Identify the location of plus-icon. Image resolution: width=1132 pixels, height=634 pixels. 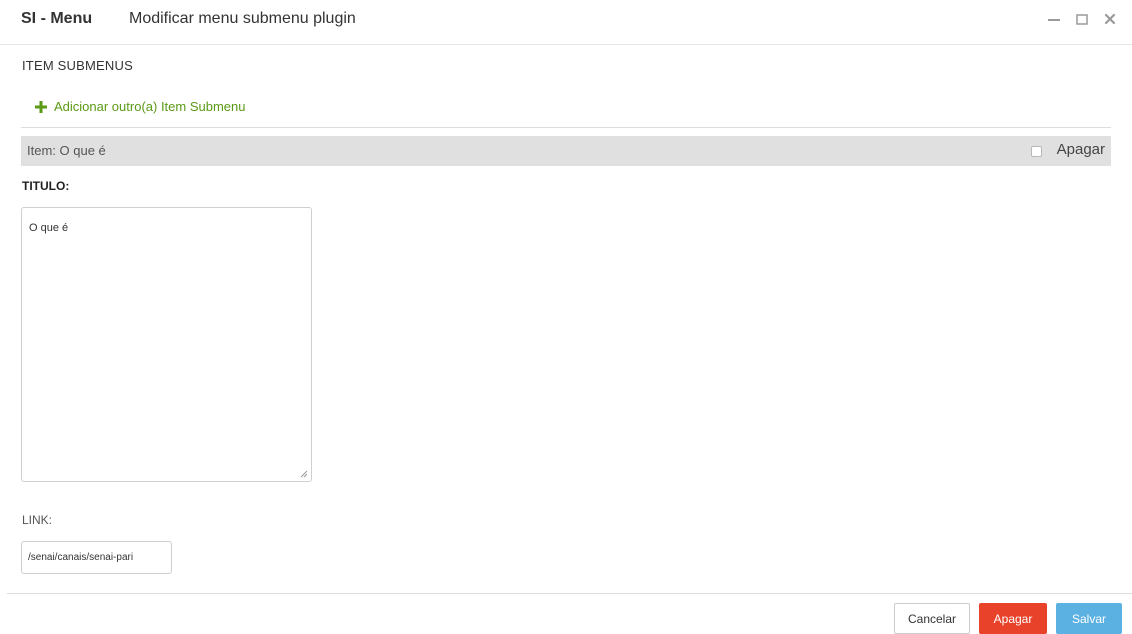
(41, 106).